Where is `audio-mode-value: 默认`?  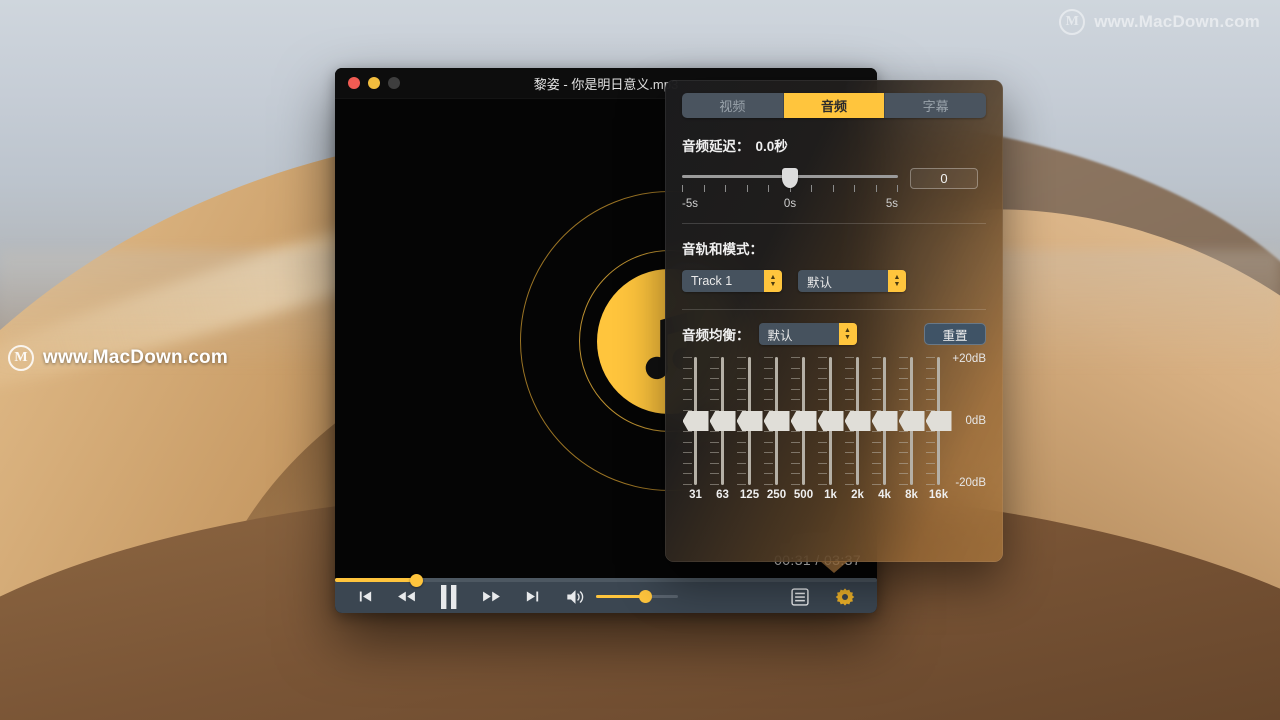
audio-mode-value: 默认 is located at coordinates (820, 282).